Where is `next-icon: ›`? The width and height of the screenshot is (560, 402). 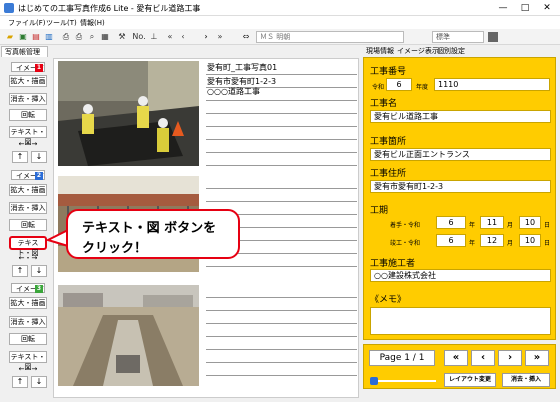 next-icon: › is located at coordinates (206, 37).